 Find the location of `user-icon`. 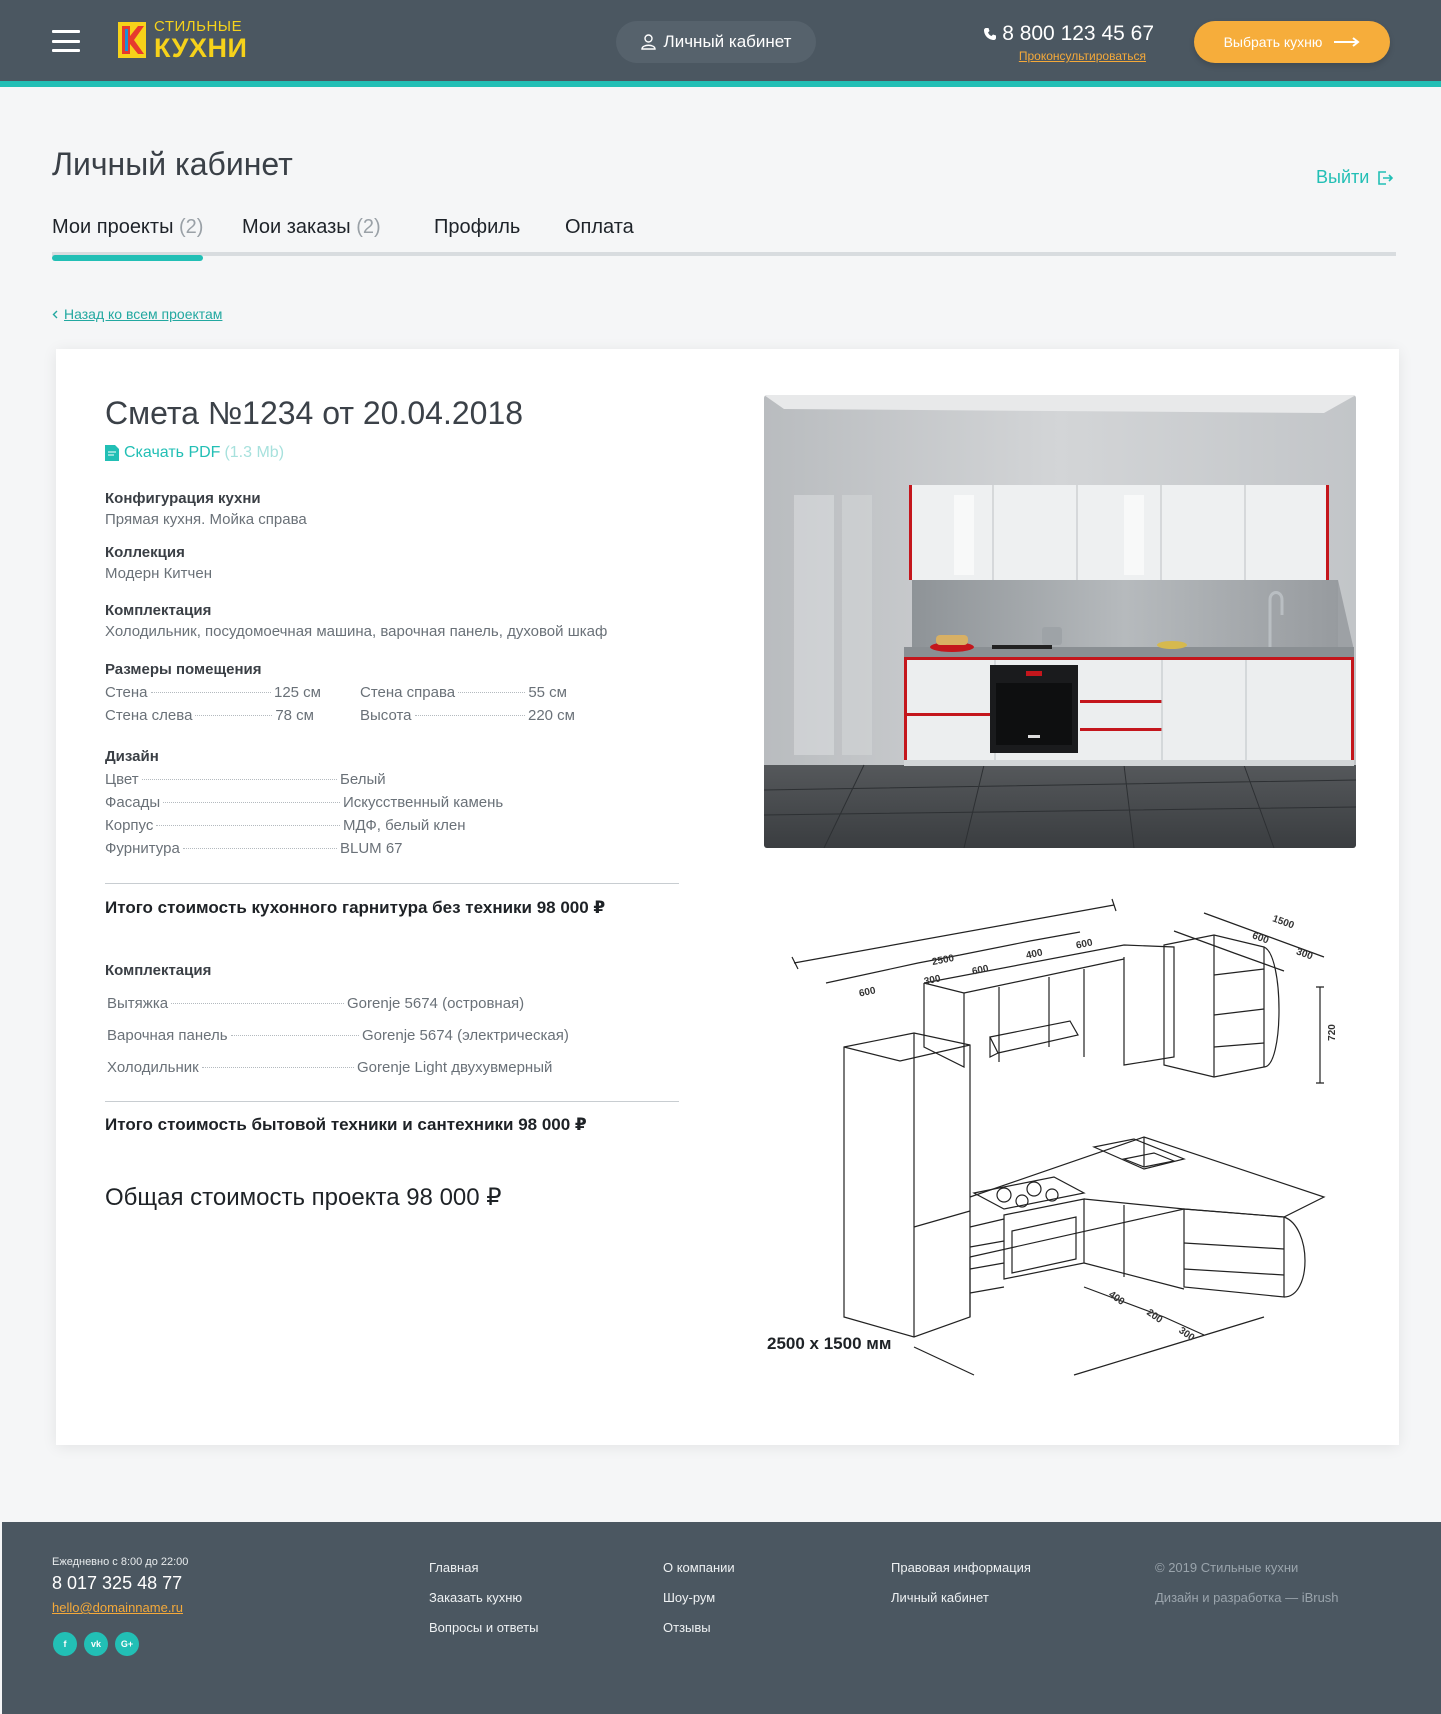

user-icon is located at coordinates (648, 42).